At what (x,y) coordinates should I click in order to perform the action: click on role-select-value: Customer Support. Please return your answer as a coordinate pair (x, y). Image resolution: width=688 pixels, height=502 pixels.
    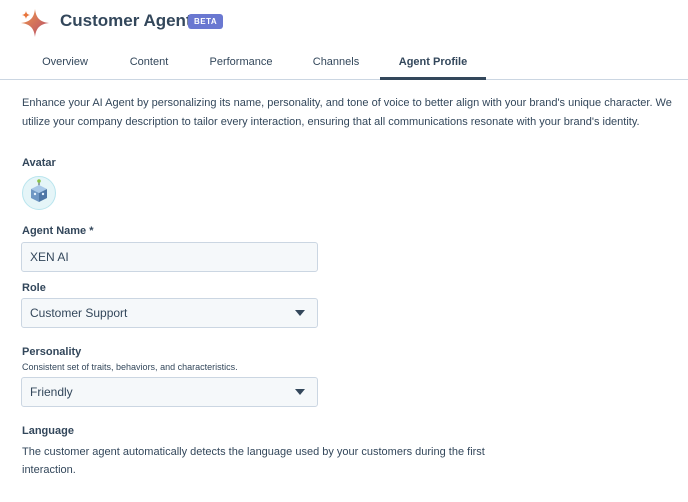
    Looking at the image, I should click on (79, 313).